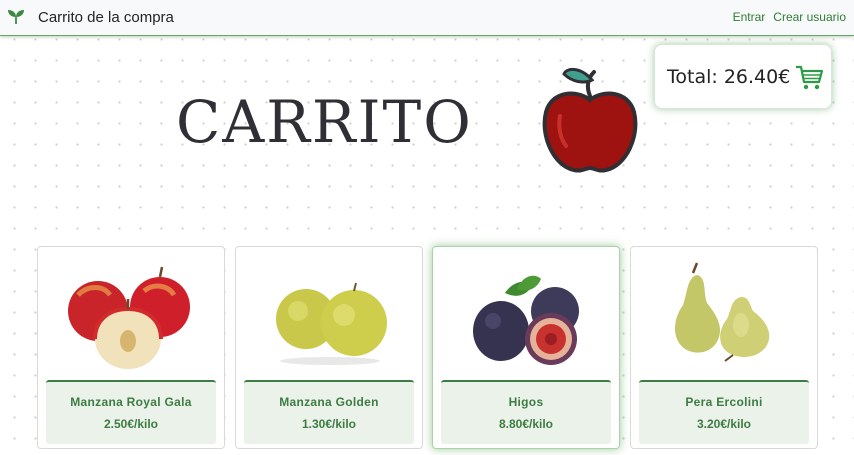 This screenshot has height=455, width=854. Describe the element at coordinates (526, 412) in the screenshot. I see `product-info: Higos 8.80€/kilo` at that location.